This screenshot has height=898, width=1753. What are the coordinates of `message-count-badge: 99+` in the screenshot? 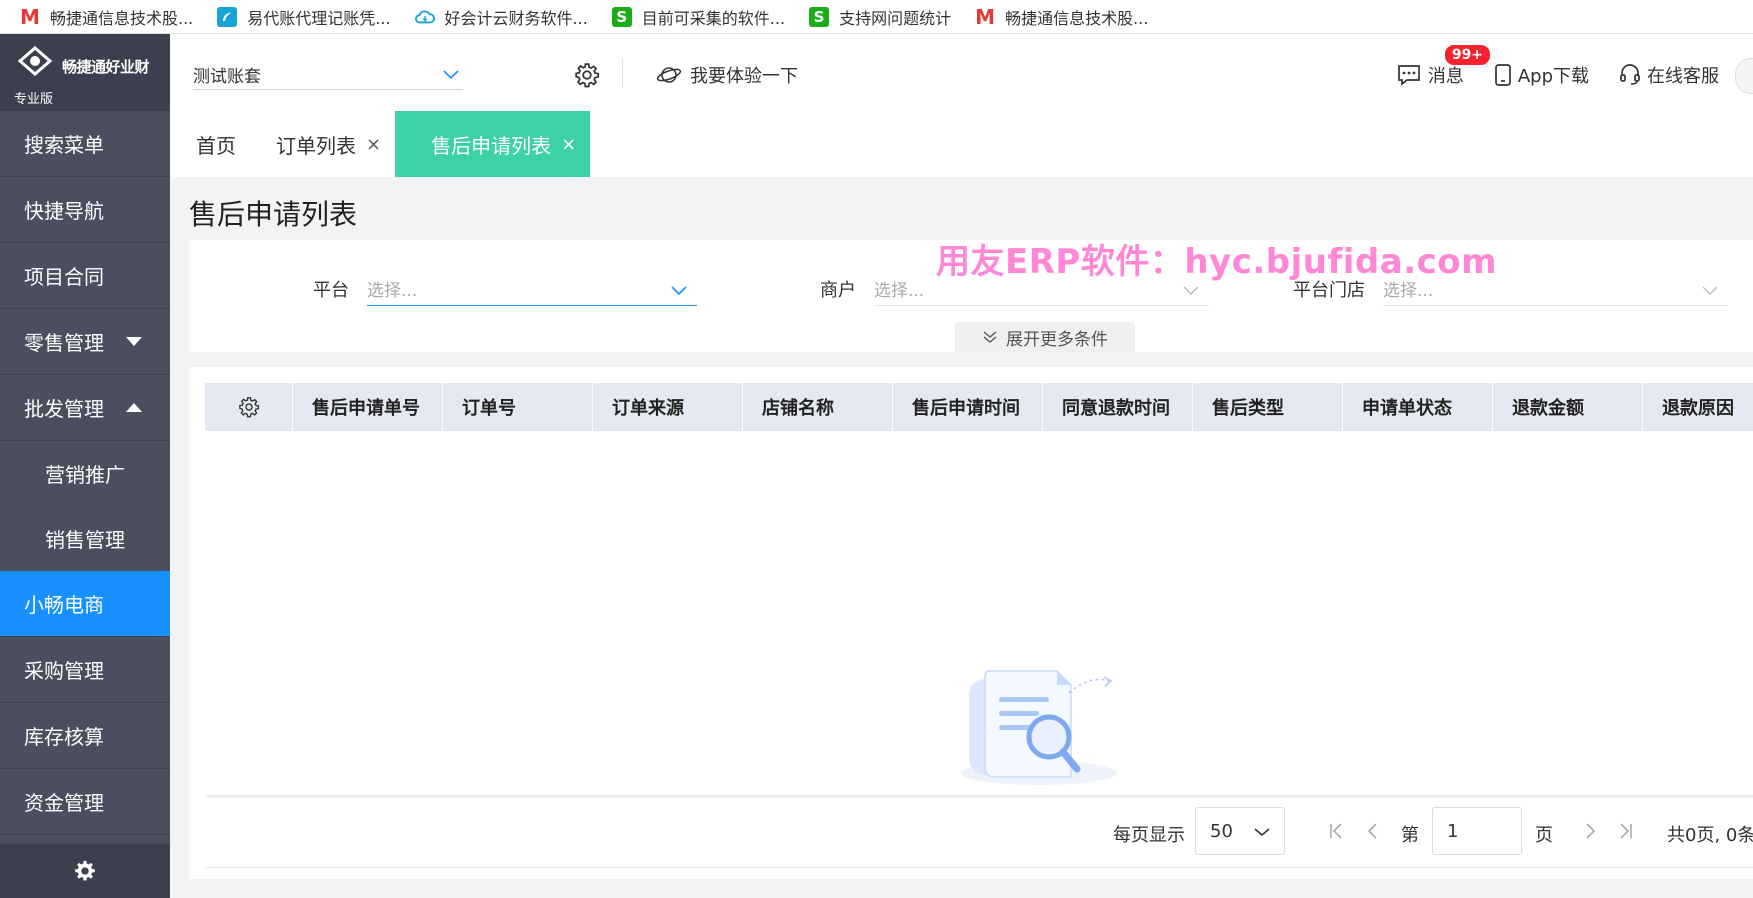 It's located at (1467, 55).